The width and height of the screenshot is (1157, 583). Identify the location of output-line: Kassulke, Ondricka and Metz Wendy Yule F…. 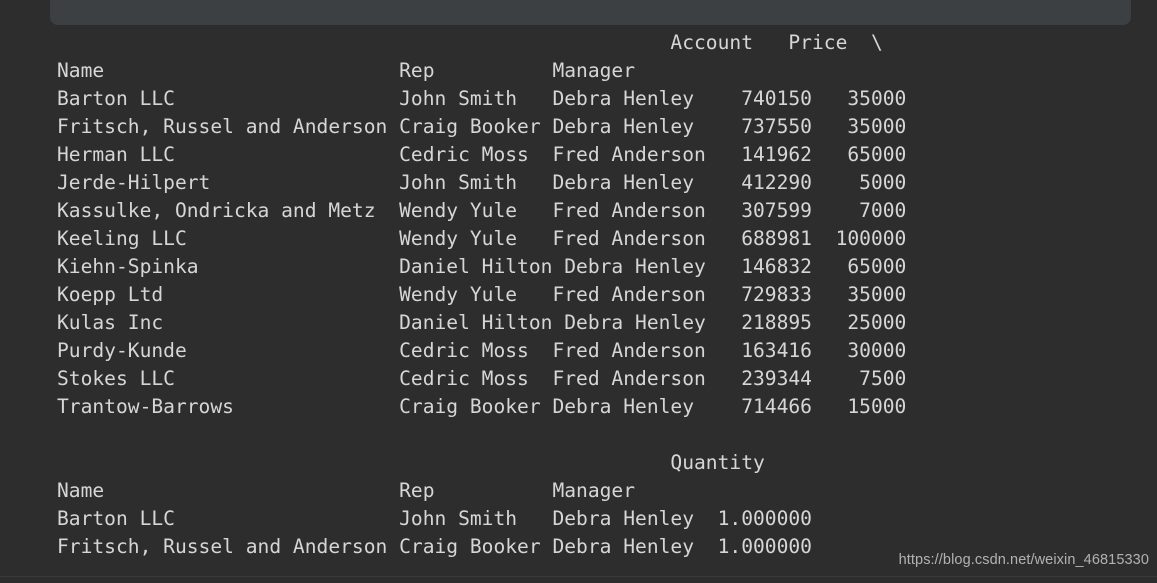
(482, 210).